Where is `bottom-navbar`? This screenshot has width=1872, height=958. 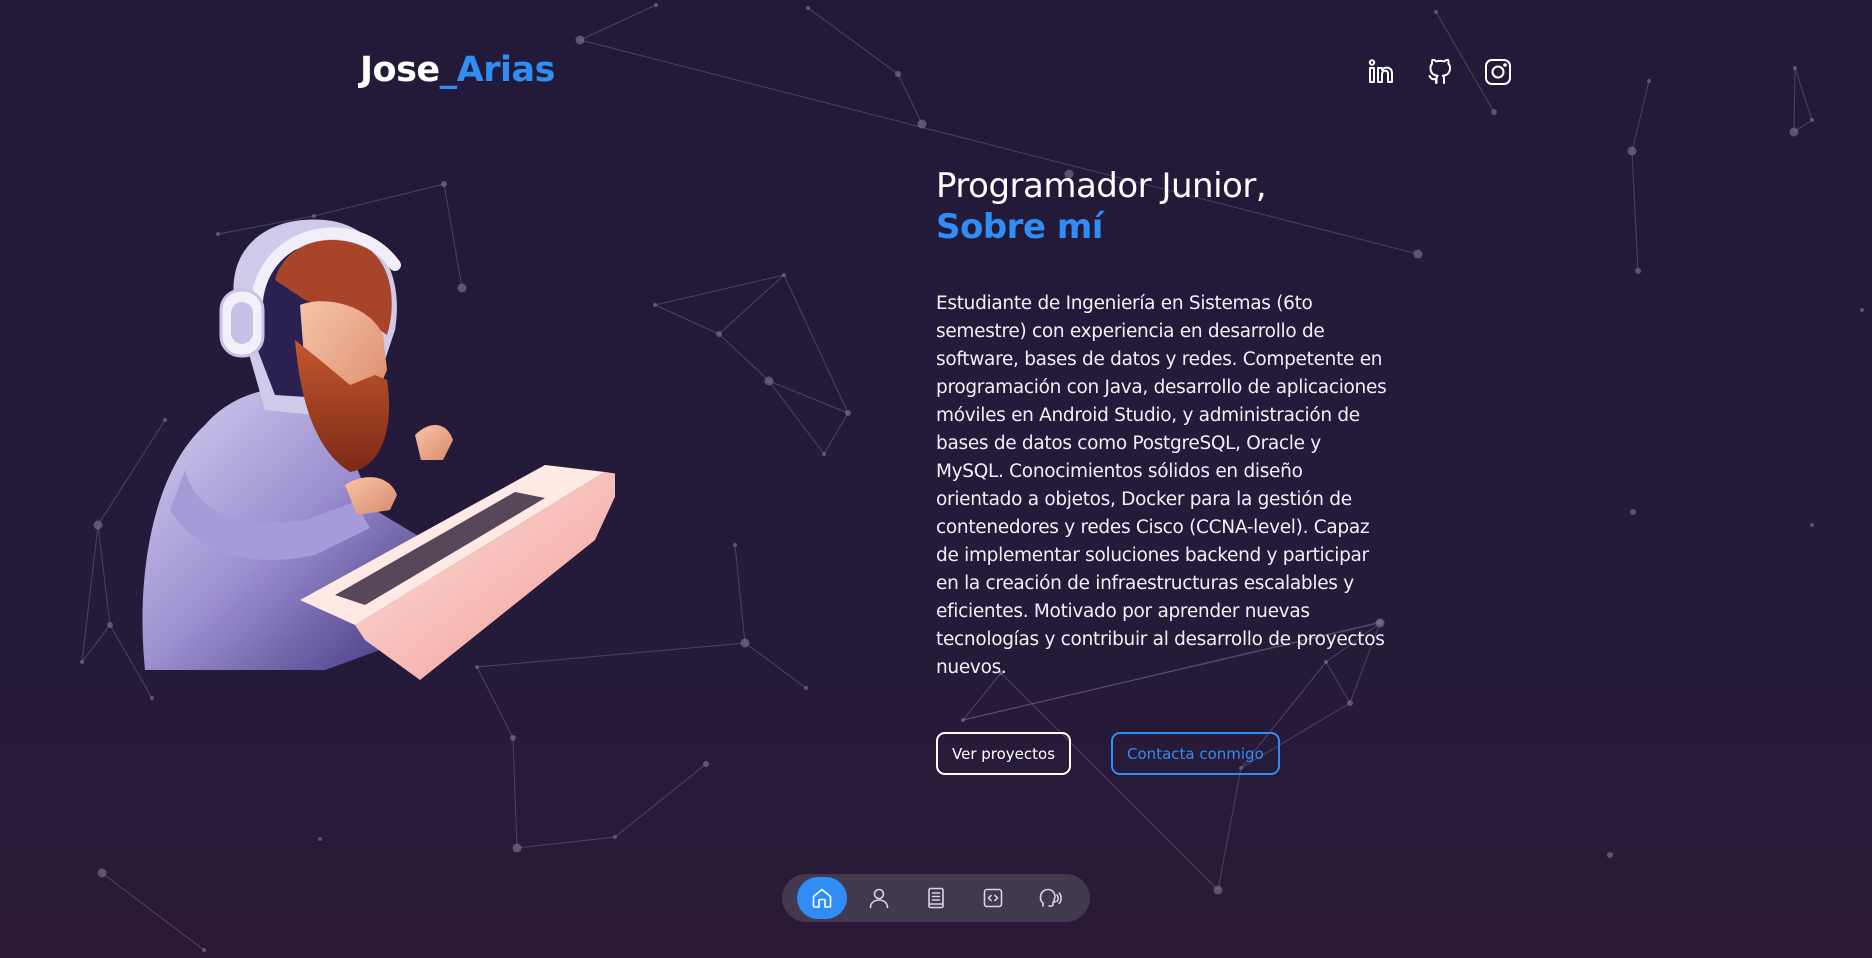 bottom-navbar is located at coordinates (936, 898).